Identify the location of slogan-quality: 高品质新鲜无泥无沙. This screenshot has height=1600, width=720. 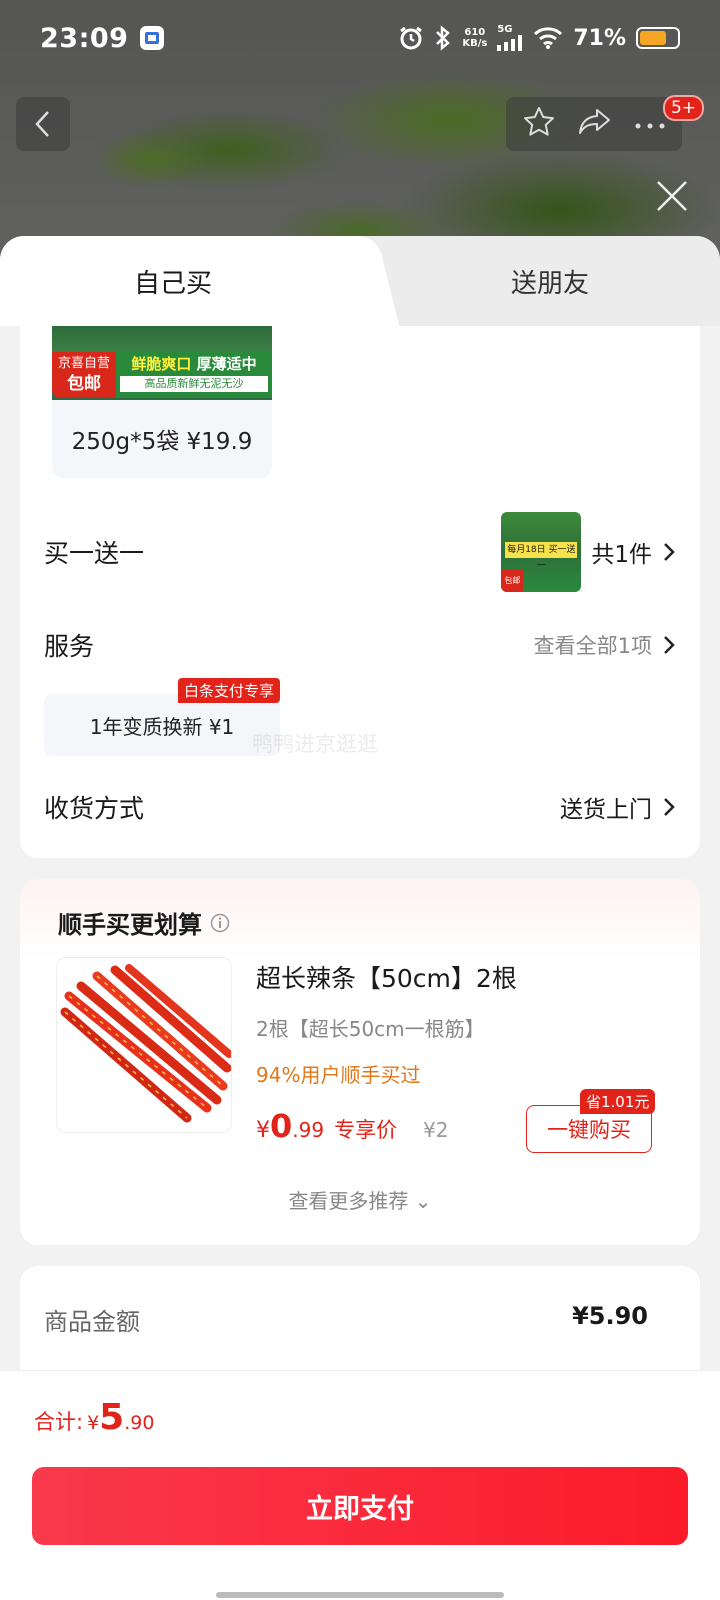
(194, 384).